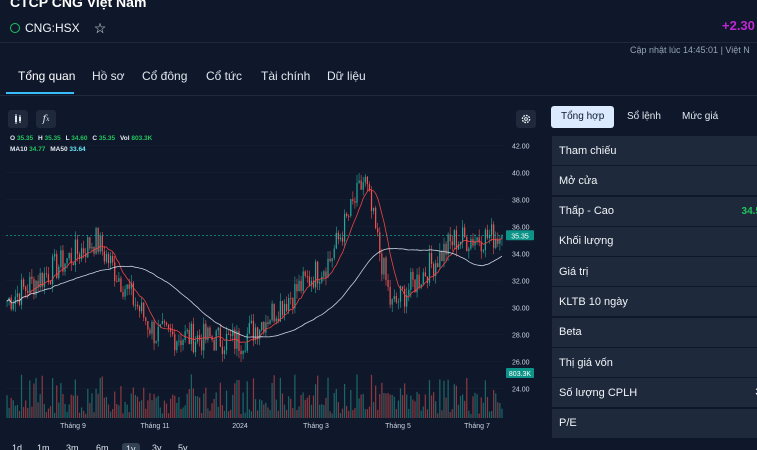  Describe the element at coordinates (17, 446) in the screenshot. I see `timeframe-1d: 1d` at that location.